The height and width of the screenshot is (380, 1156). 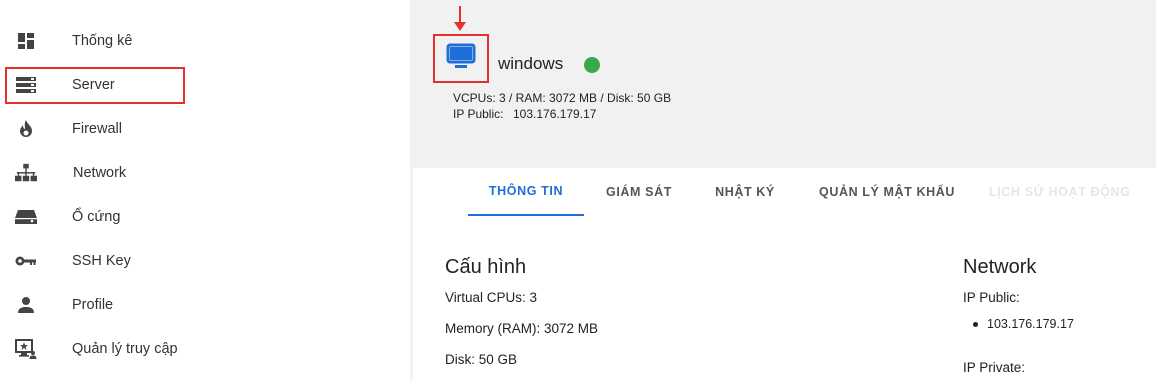 What do you see at coordinates (200, 173) in the screenshot?
I see `sidebar-item-network: Network` at bounding box center [200, 173].